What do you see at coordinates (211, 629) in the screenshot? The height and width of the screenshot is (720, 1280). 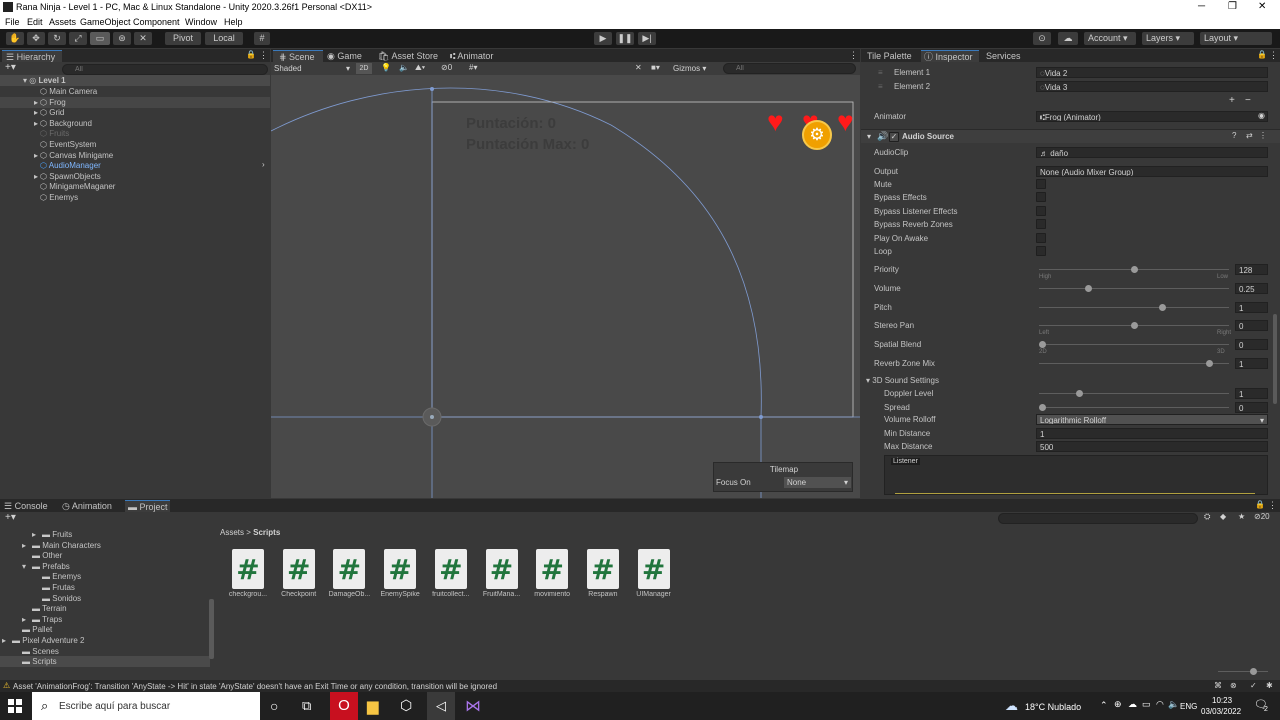 I see `tree-scrollbar` at bounding box center [211, 629].